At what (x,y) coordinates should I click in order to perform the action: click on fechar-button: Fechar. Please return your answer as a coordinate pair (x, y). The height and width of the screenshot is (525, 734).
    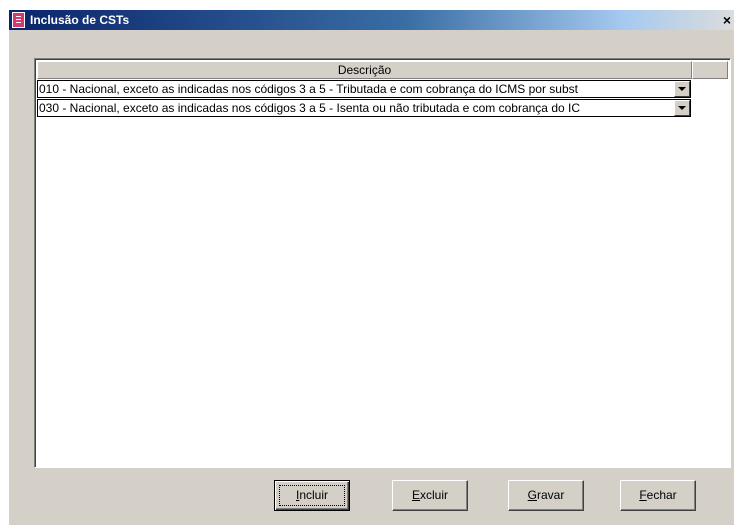
    Looking at the image, I should click on (658, 495).